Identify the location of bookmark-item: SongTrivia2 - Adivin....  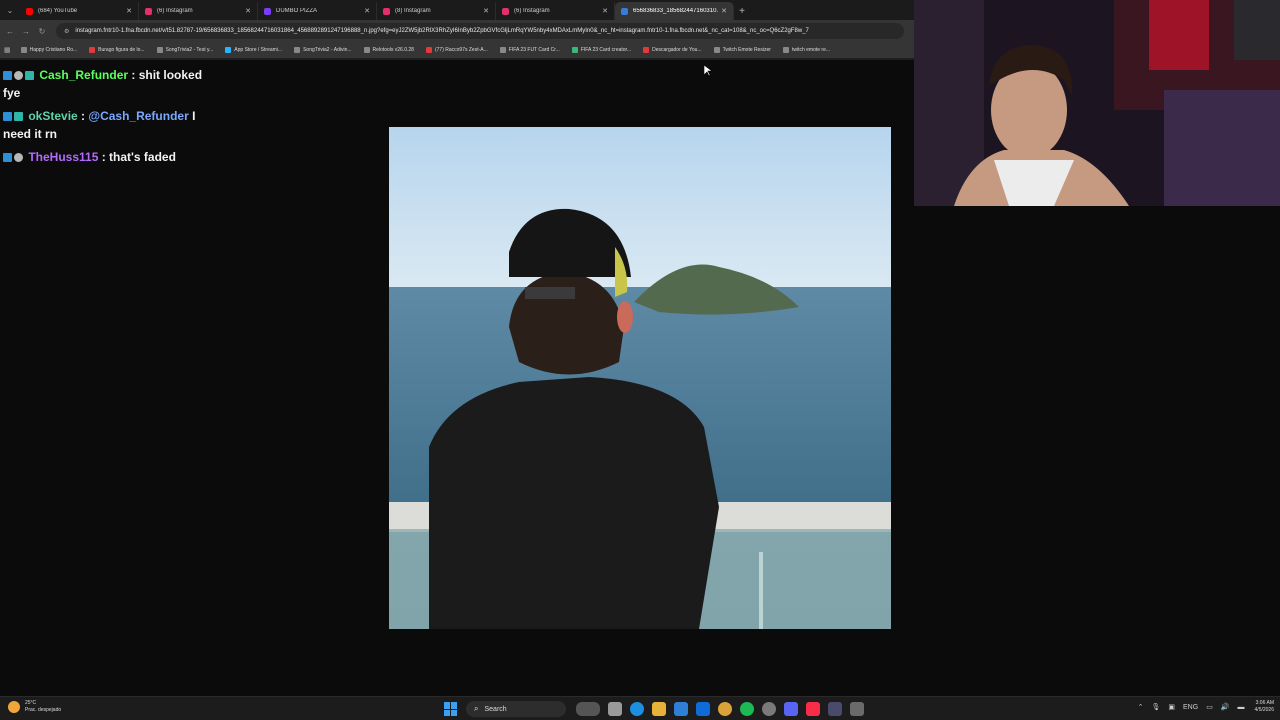
(323, 50).